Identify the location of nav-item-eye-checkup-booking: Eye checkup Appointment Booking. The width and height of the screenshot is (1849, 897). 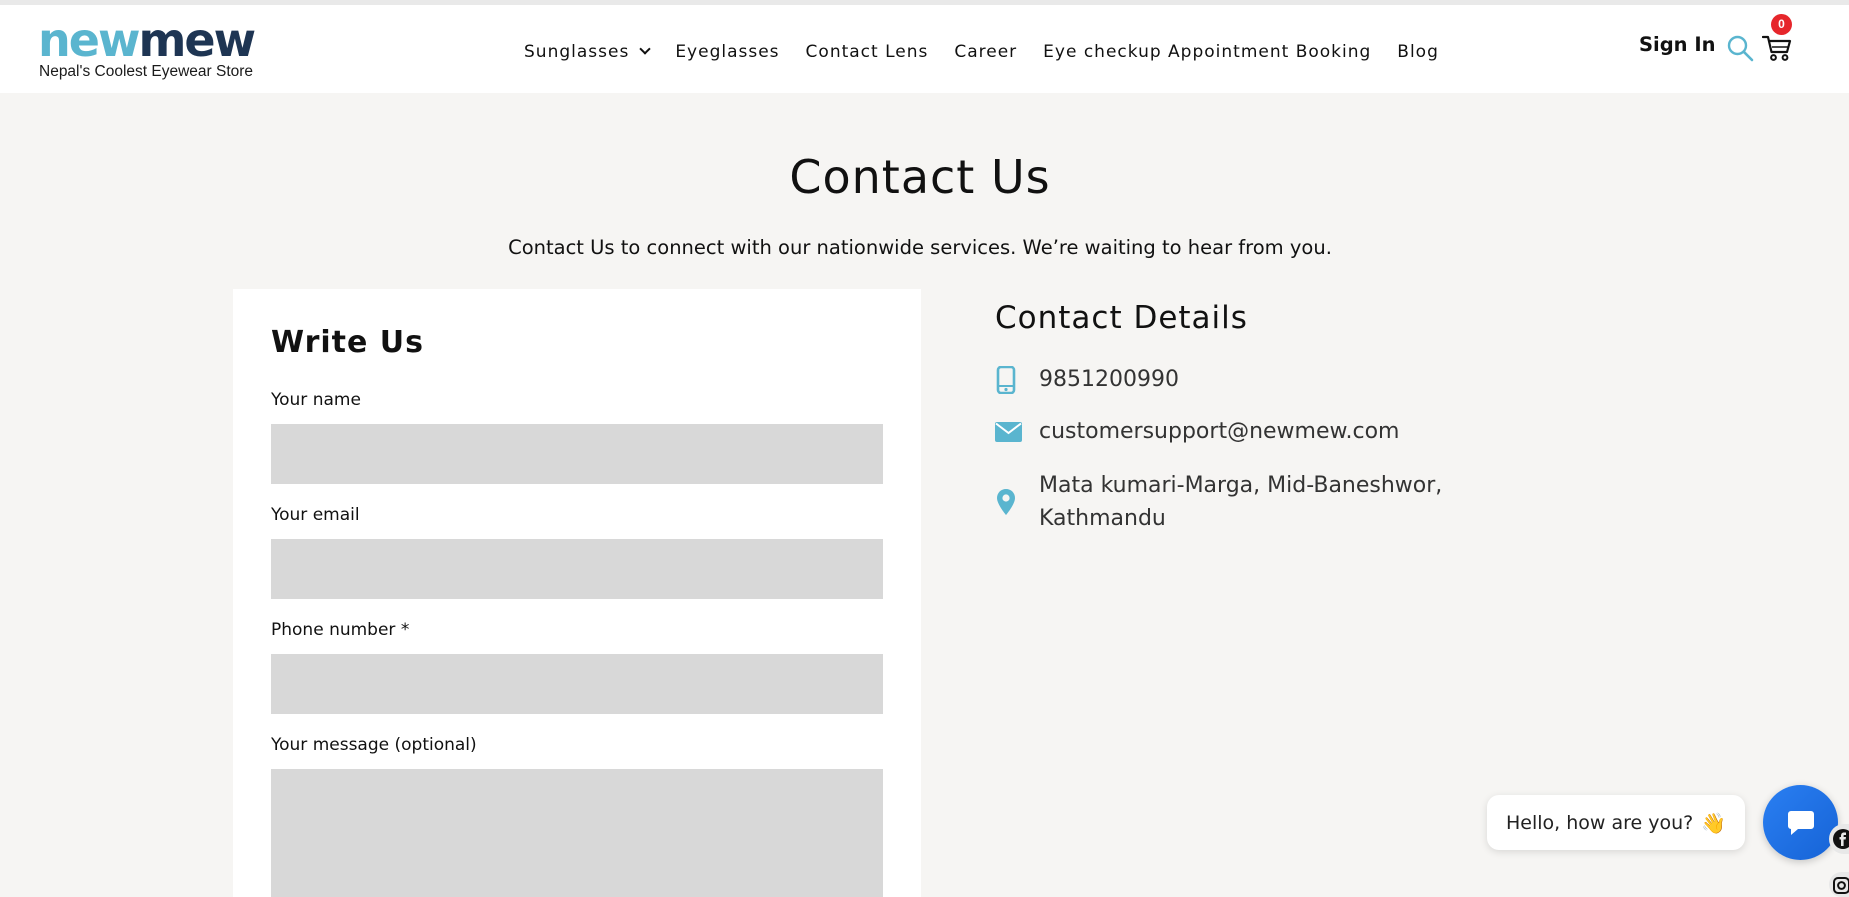
(1207, 52).